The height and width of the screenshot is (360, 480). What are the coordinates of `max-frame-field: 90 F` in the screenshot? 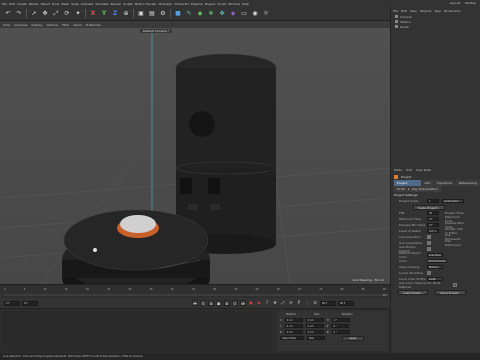 It's located at (346, 303).